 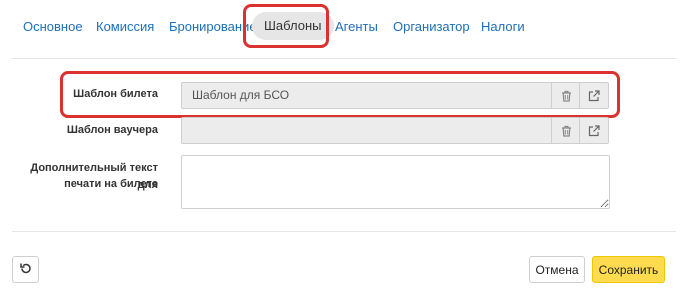 I want to click on voucher-template-field, so click(x=395, y=130).